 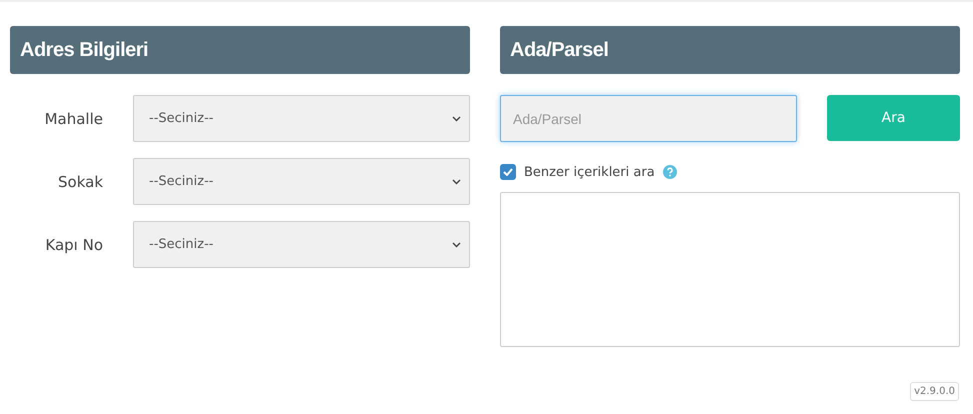 I want to click on field-label: Sokak, so click(x=80, y=181).